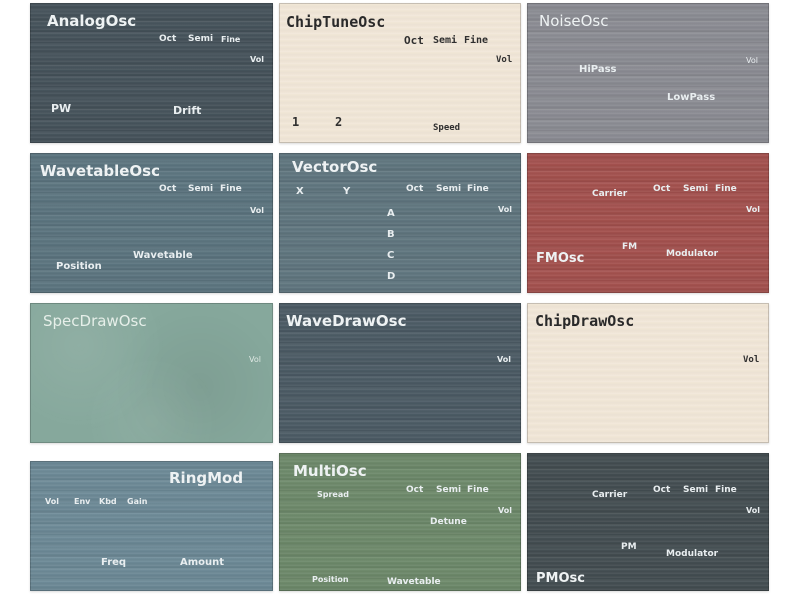 This screenshot has height=600, width=800. I want to click on wavedraw-osc-panel: WaveDrawOsc Vol, so click(400, 373).